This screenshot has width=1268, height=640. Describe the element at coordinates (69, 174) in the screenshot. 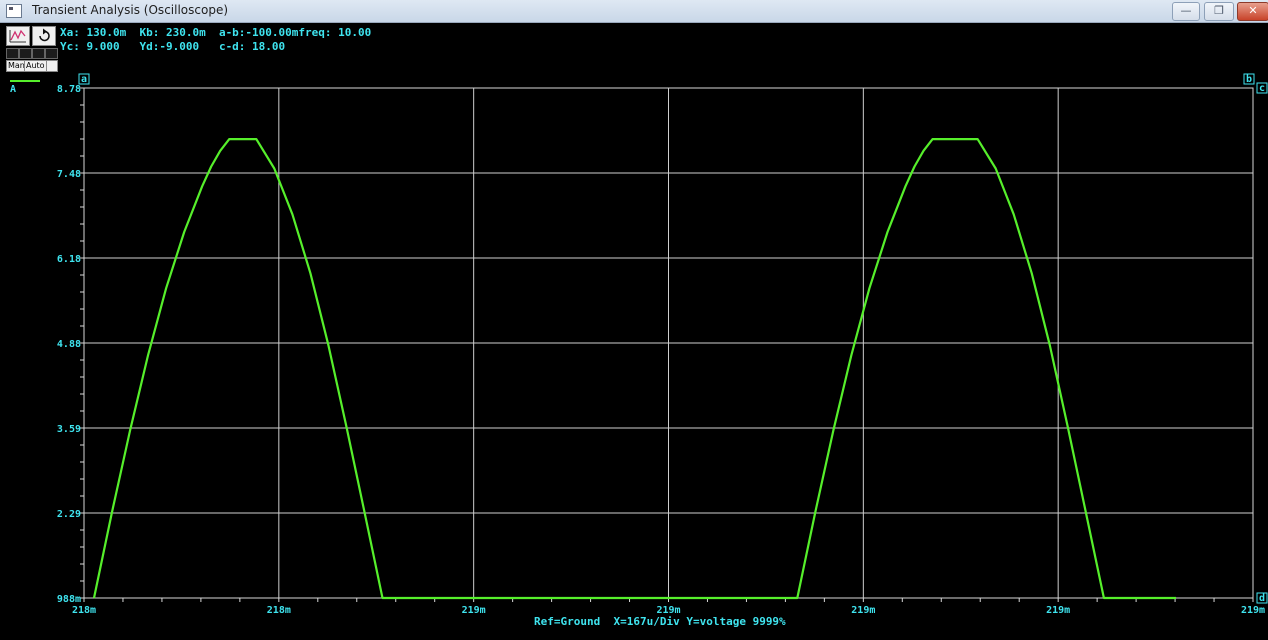

I see `y-tick-label: 7.48` at that location.